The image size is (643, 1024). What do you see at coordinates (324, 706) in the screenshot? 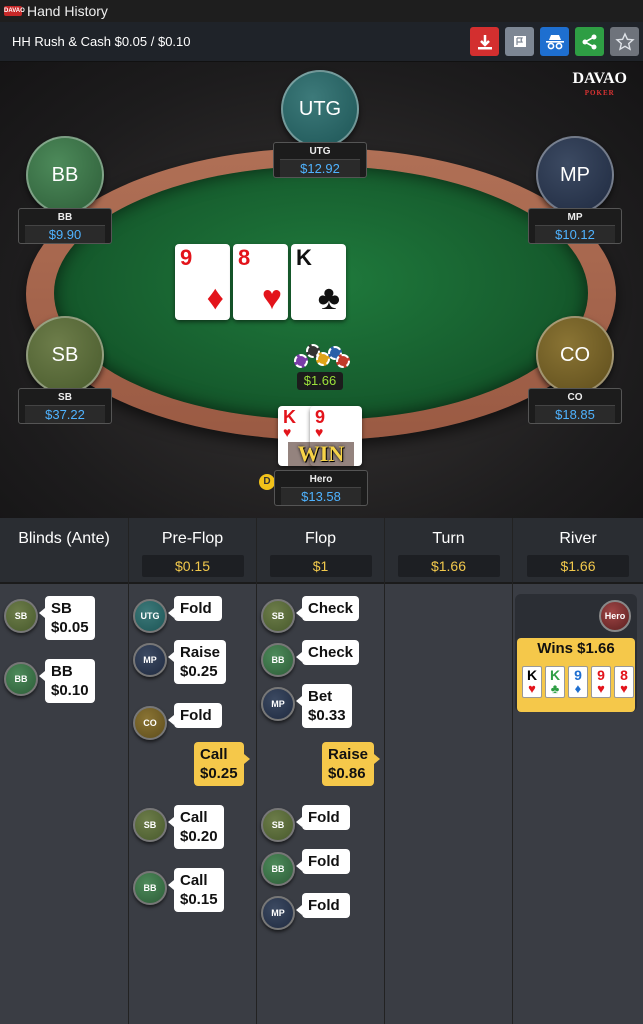
I see `action-bubble: Bet $0.33` at bounding box center [324, 706].